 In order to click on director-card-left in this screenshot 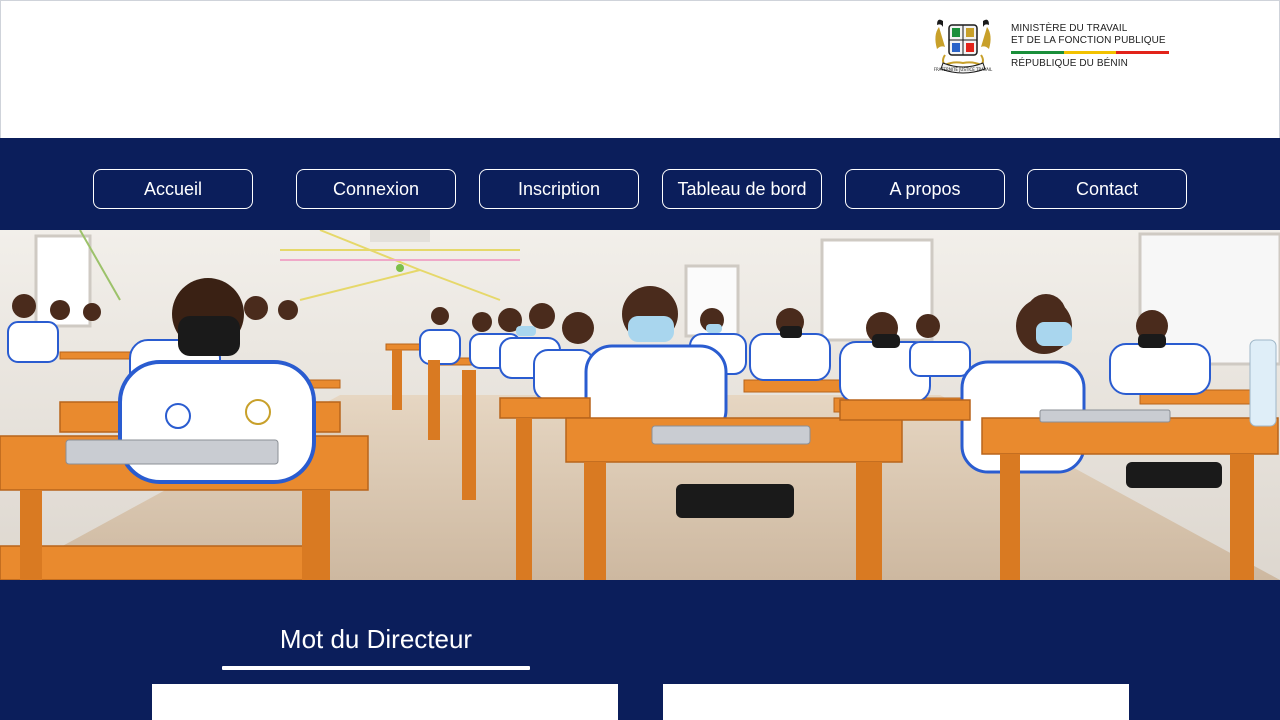, I will do `click(385, 702)`.